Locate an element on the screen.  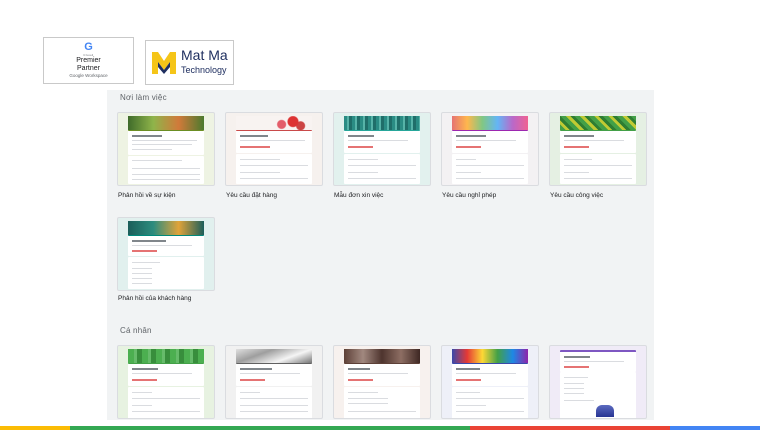
customer-feedback-thumbnail is located at coordinates (166, 254).